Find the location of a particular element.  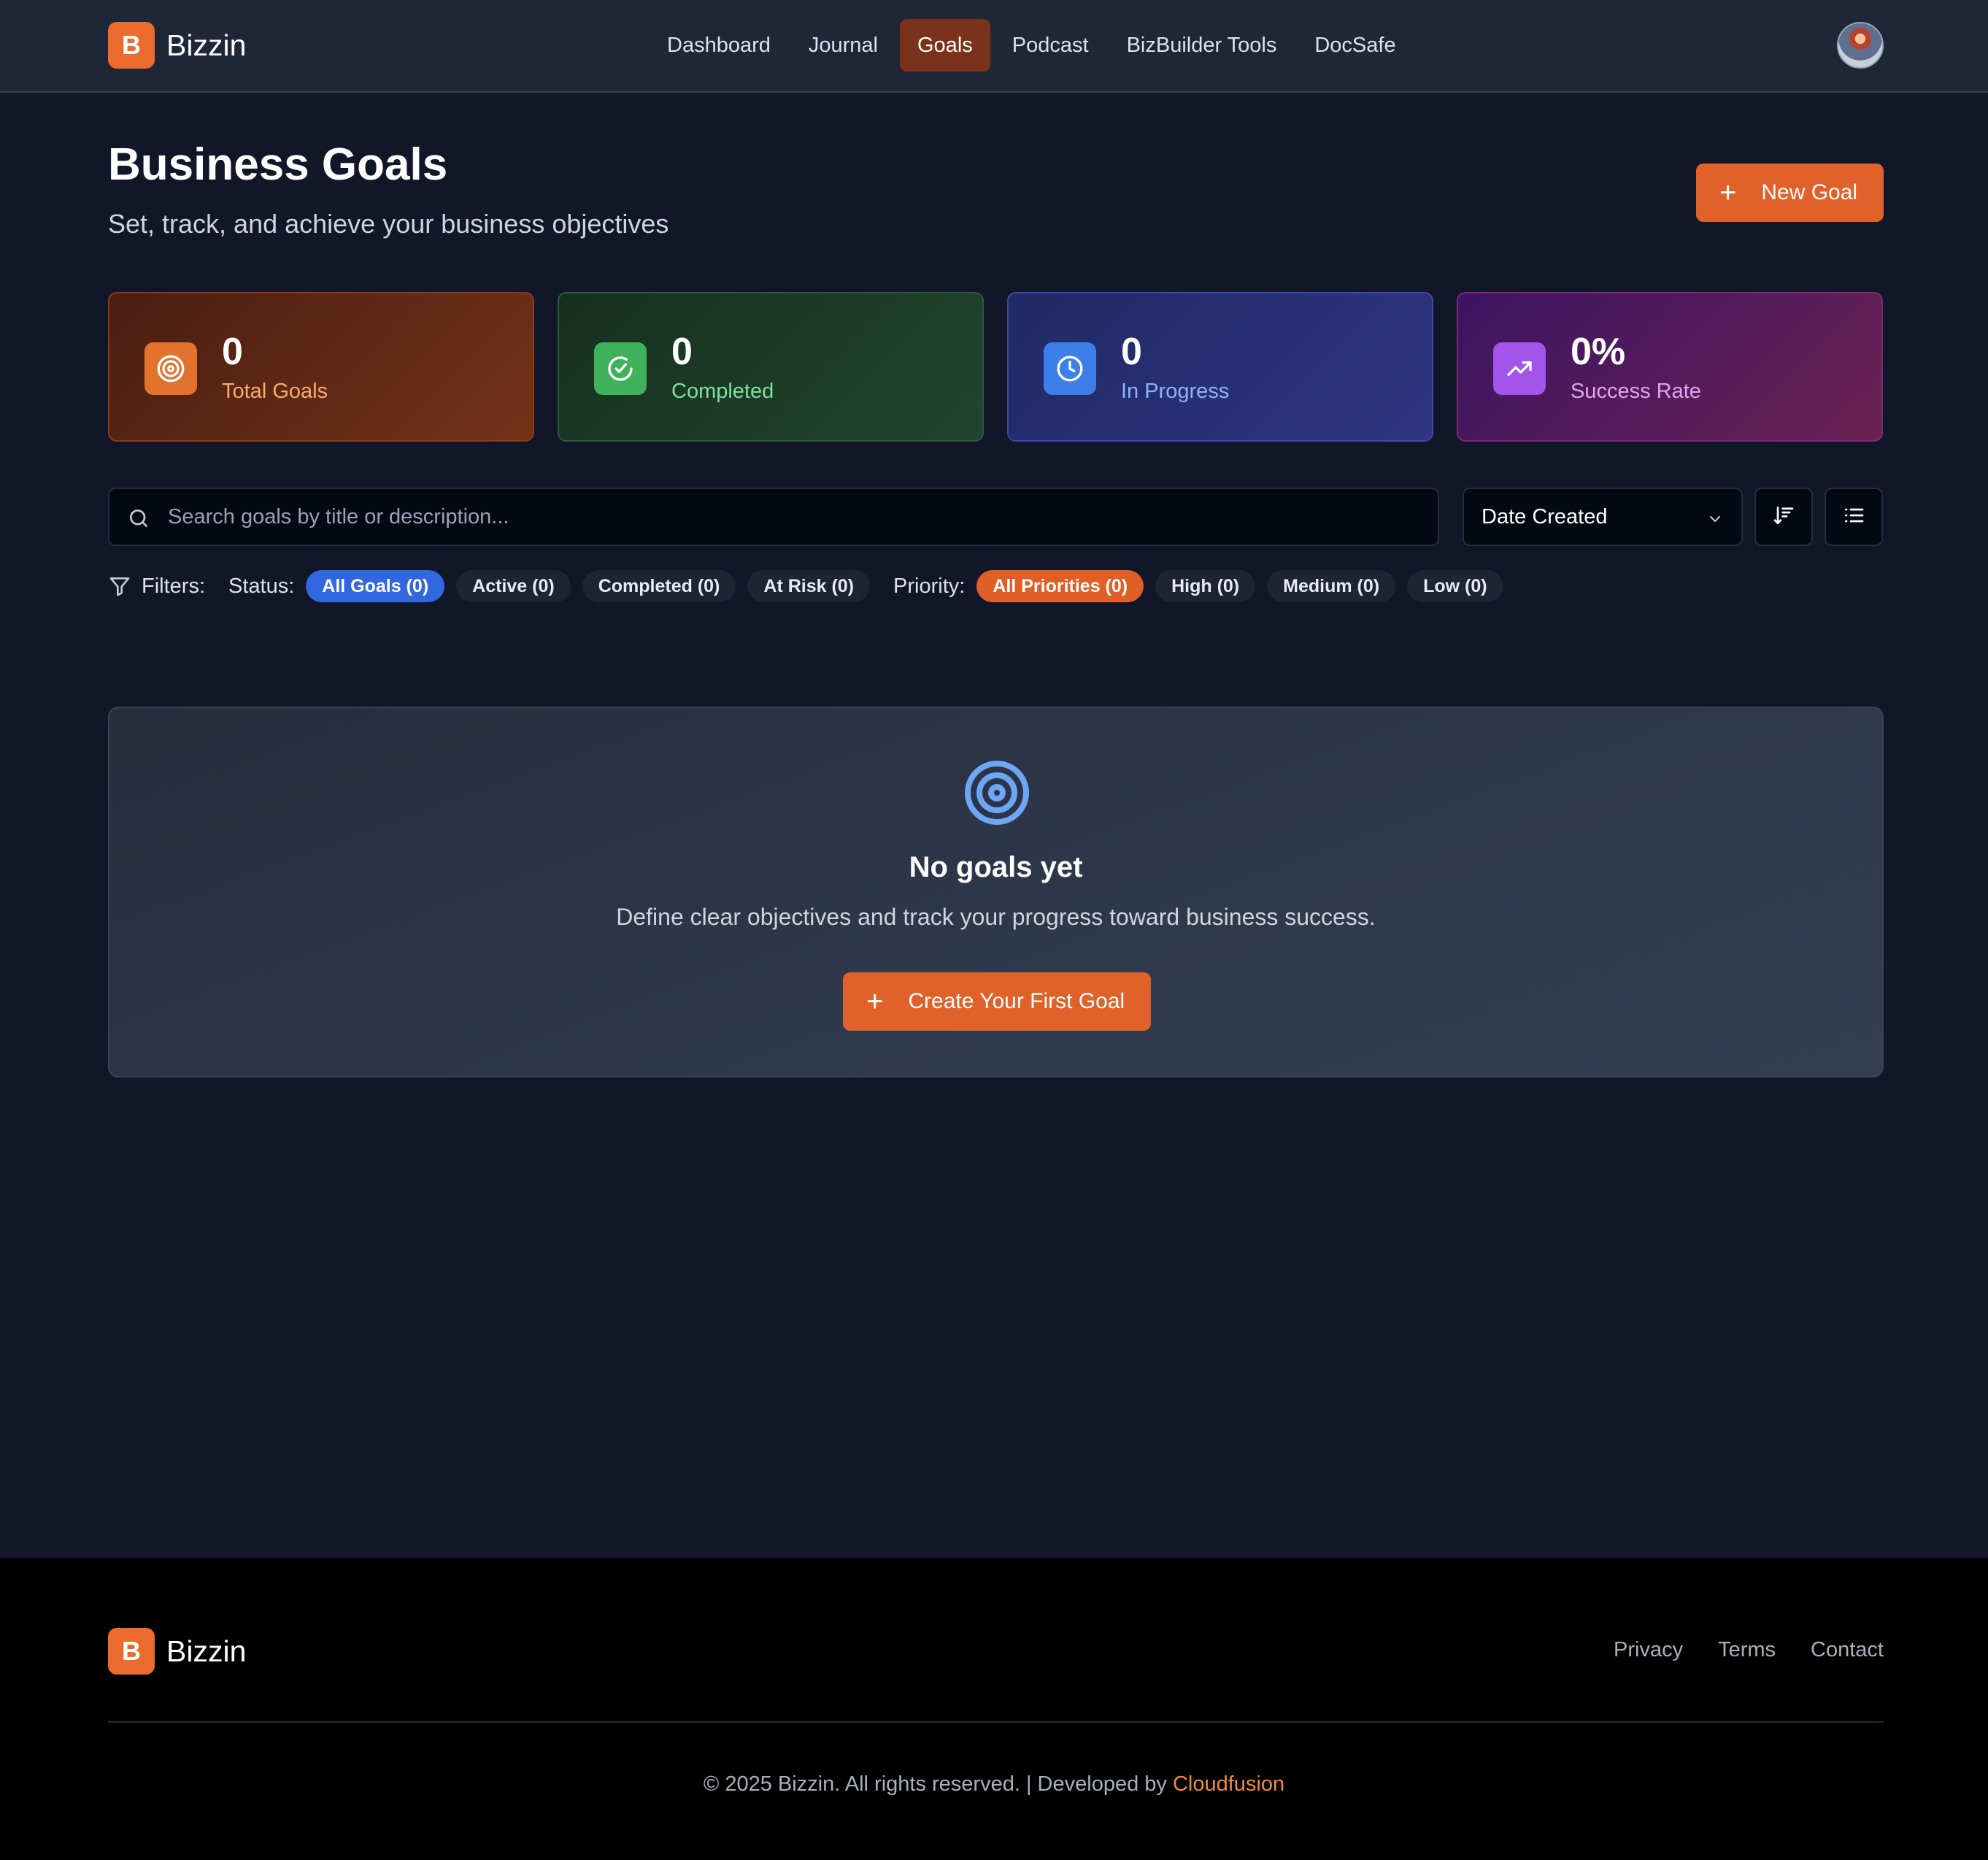

footer-brand-logo: B Bizzin is located at coordinates (177, 1651).